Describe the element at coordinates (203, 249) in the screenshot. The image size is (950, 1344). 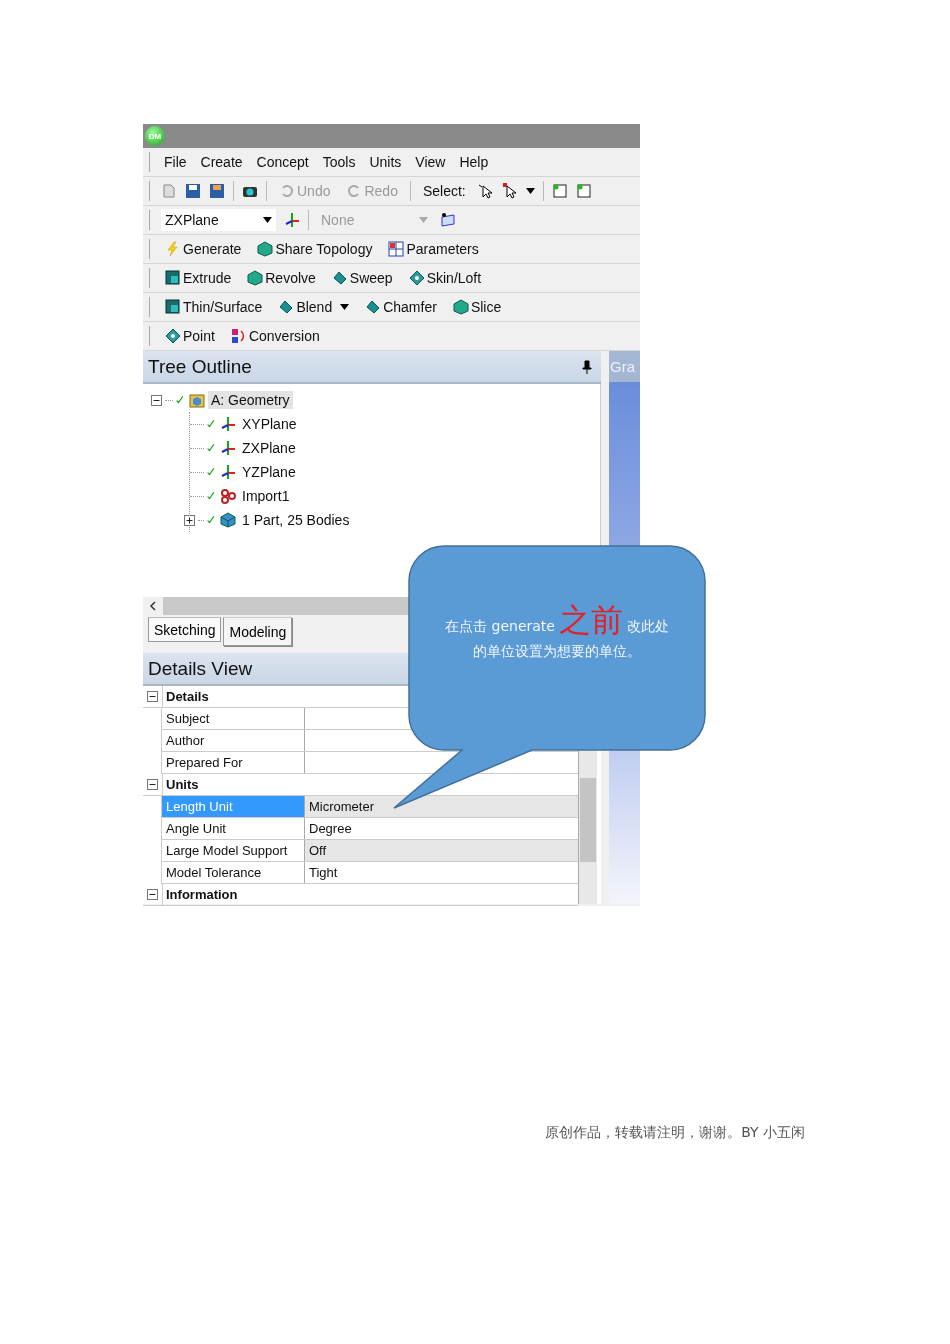
I see `toolbar-button: Generate` at that location.